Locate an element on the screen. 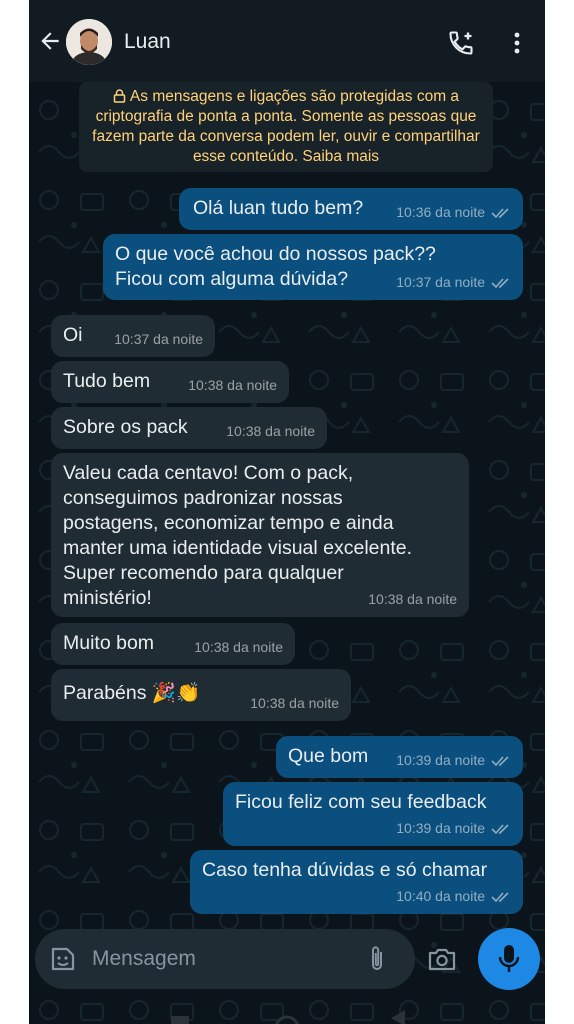 This screenshot has width=574, height=1024. attach-icon is located at coordinates (377, 959).